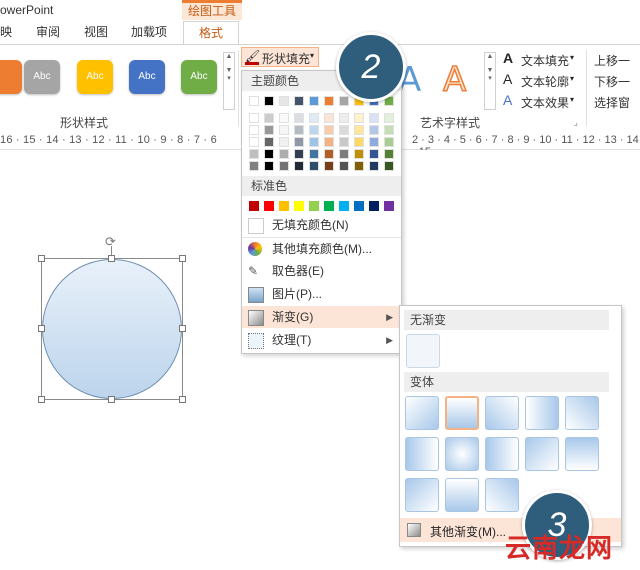 The image size is (640, 570). What do you see at coordinates (612, 60) in the screenshot?
I see `bring-forward-button: 上移一` at bounding box center [612, 60].